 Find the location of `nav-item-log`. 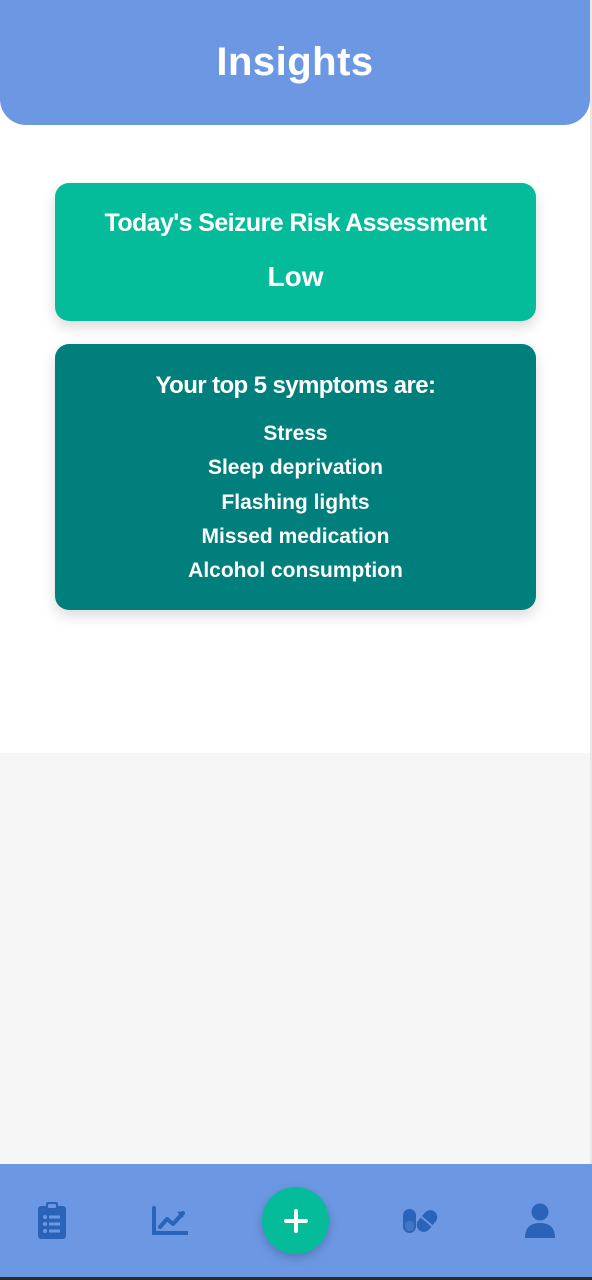

nav-item-log is located at coordinates (52, 1221).